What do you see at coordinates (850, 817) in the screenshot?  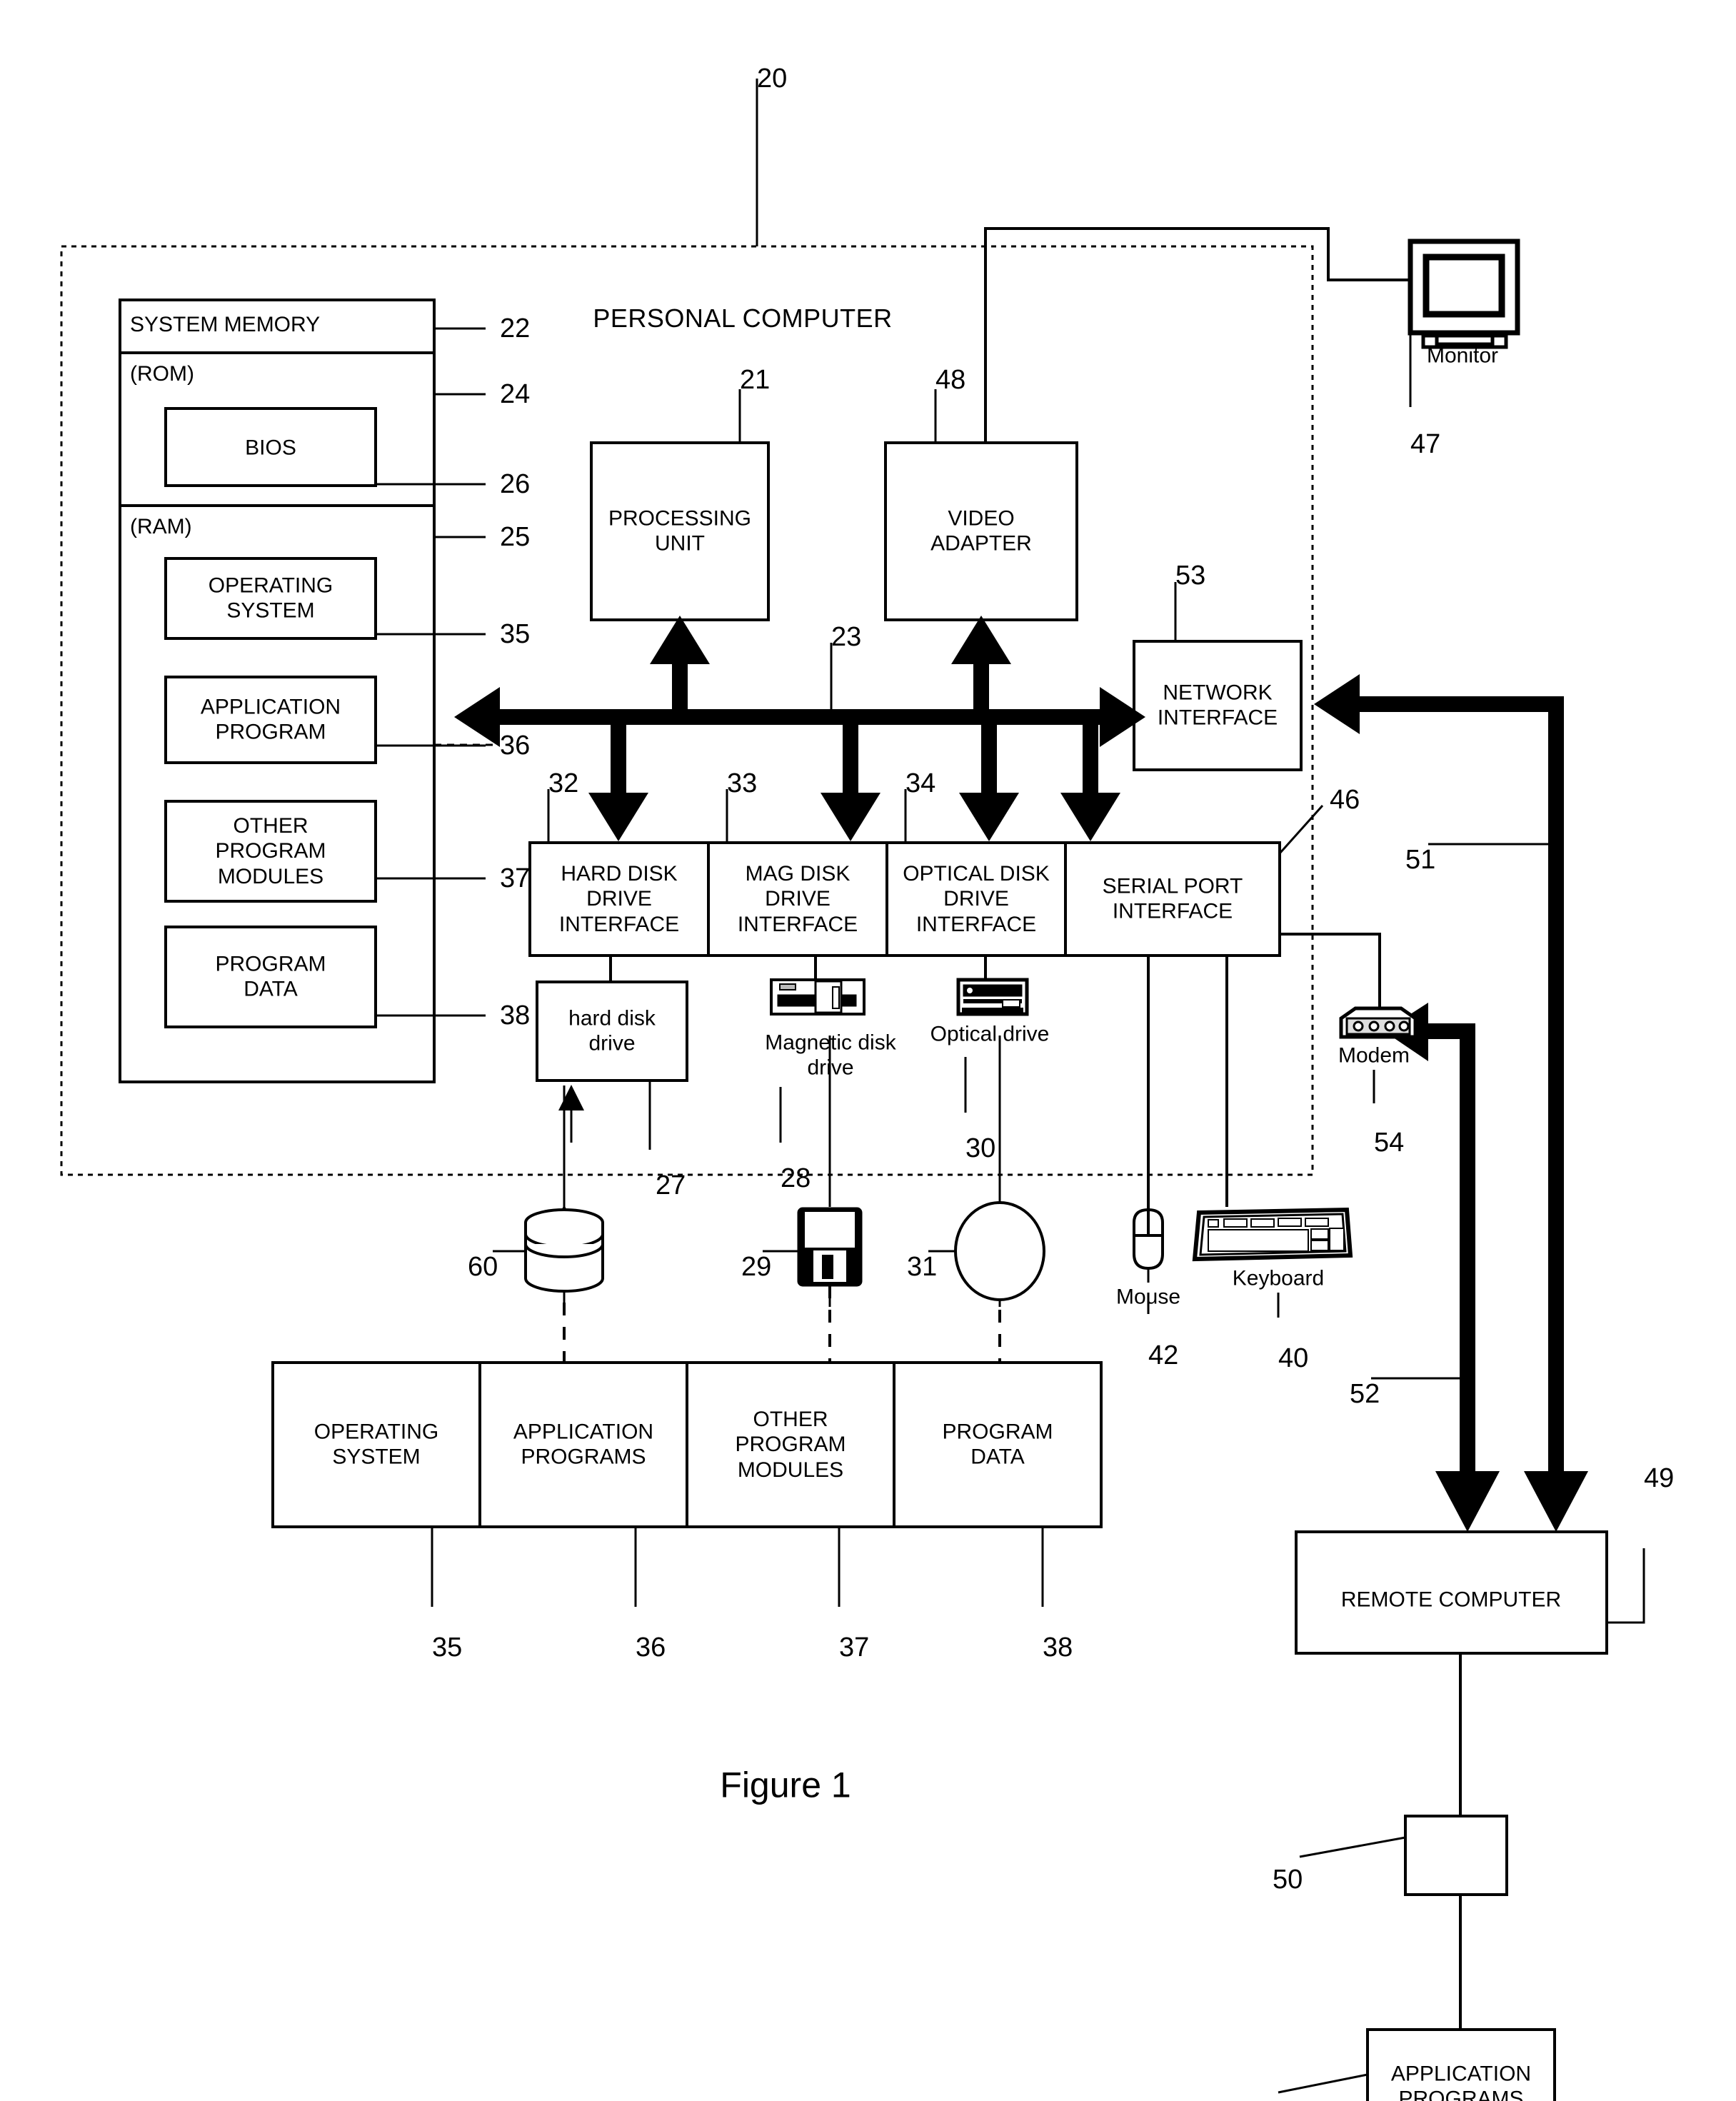 I see `bus-branch-mag-arrow` at bounding box center [850, 817].